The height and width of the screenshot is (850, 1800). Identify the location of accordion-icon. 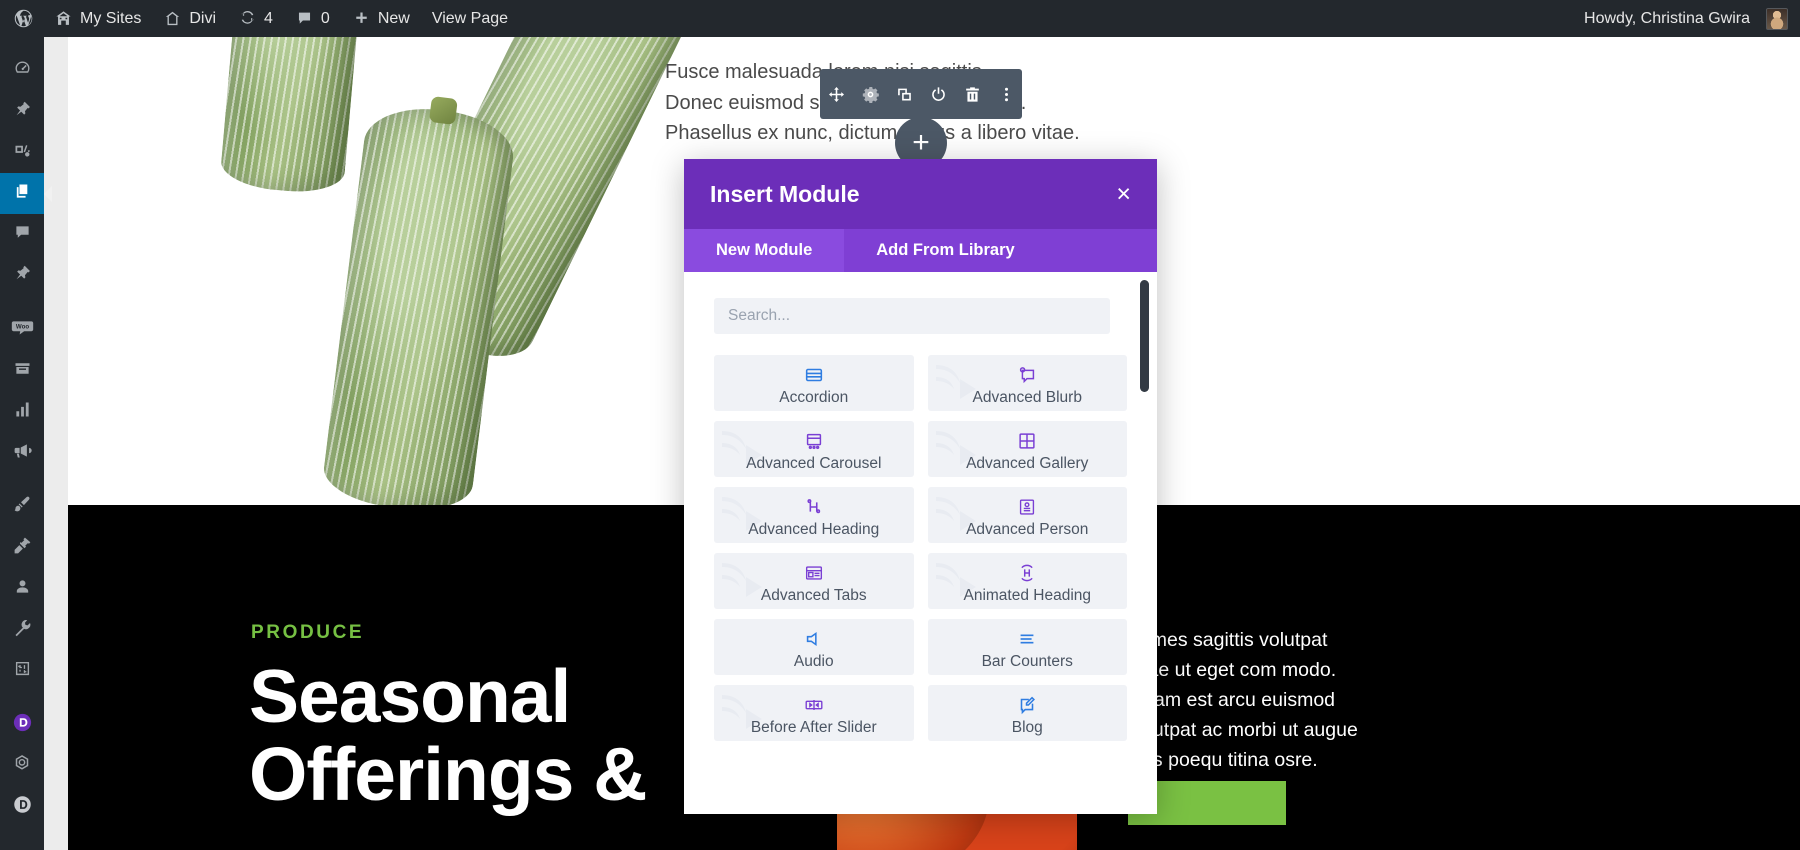
(814, 375).